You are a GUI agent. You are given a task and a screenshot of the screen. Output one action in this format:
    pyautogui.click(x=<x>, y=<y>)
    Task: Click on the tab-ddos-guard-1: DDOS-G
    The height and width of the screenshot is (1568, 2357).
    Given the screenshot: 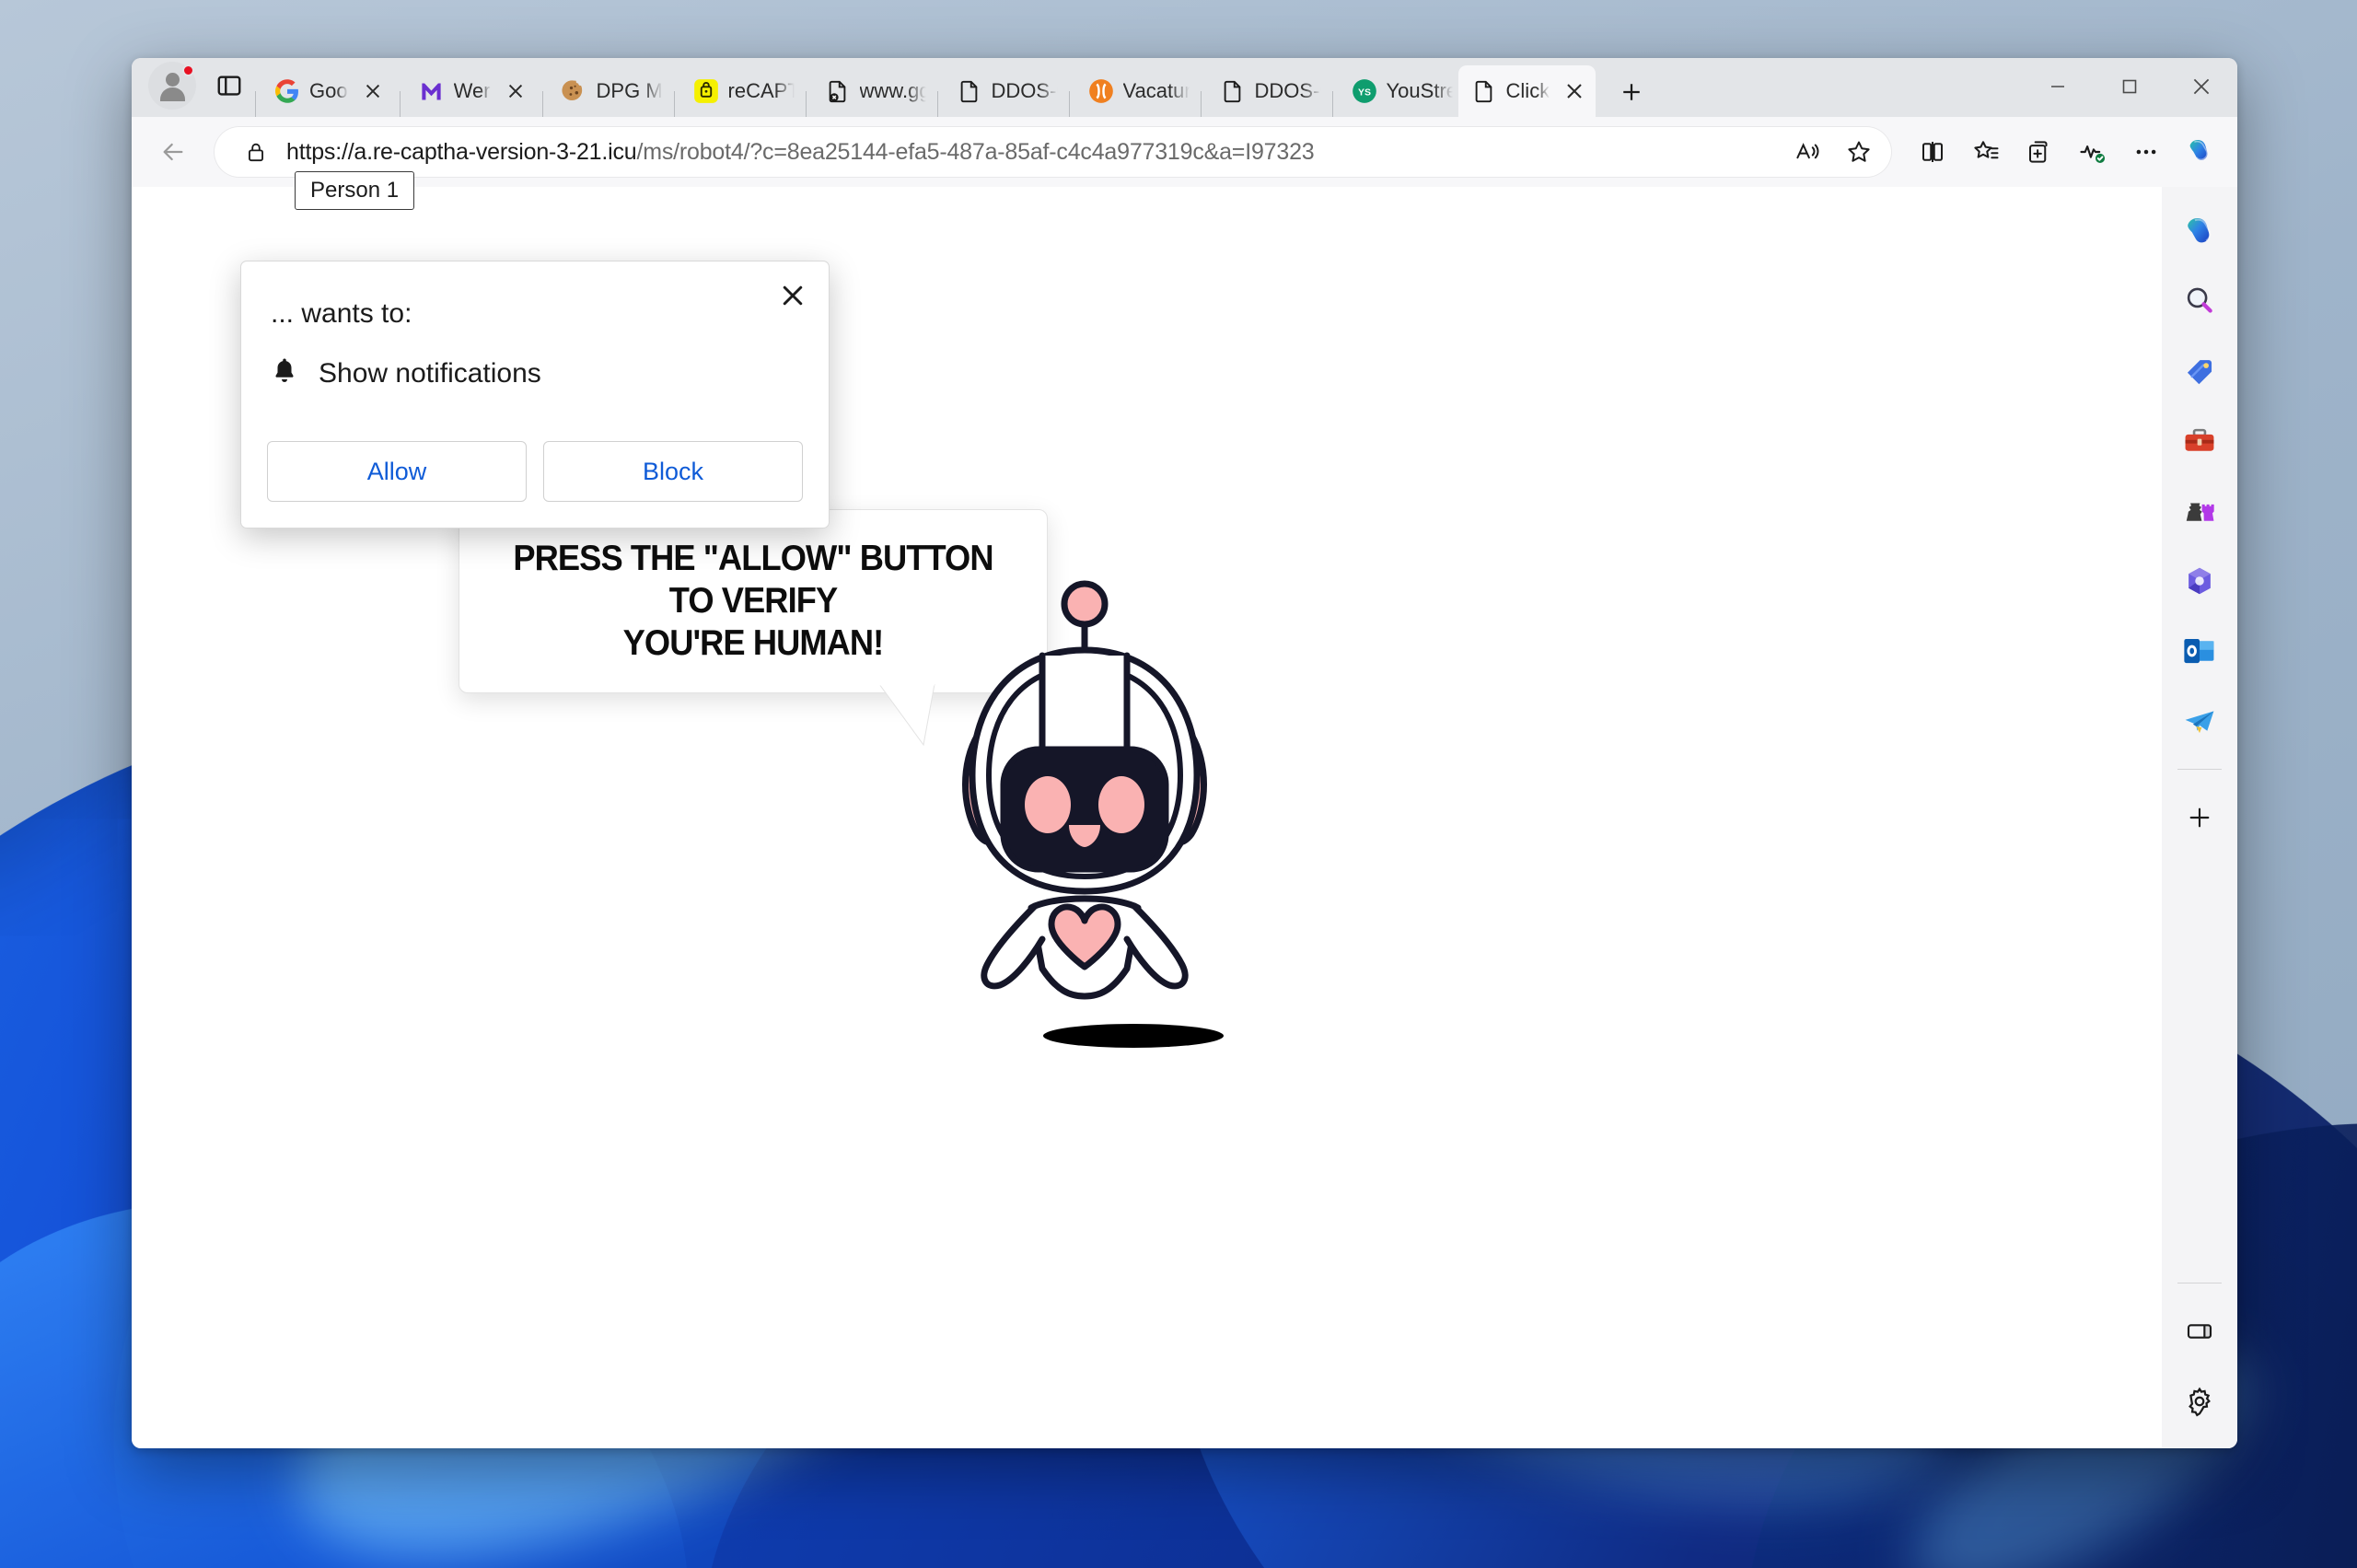 What is the action you would take?
    pyautogui.click(x=1003, y=91)
    